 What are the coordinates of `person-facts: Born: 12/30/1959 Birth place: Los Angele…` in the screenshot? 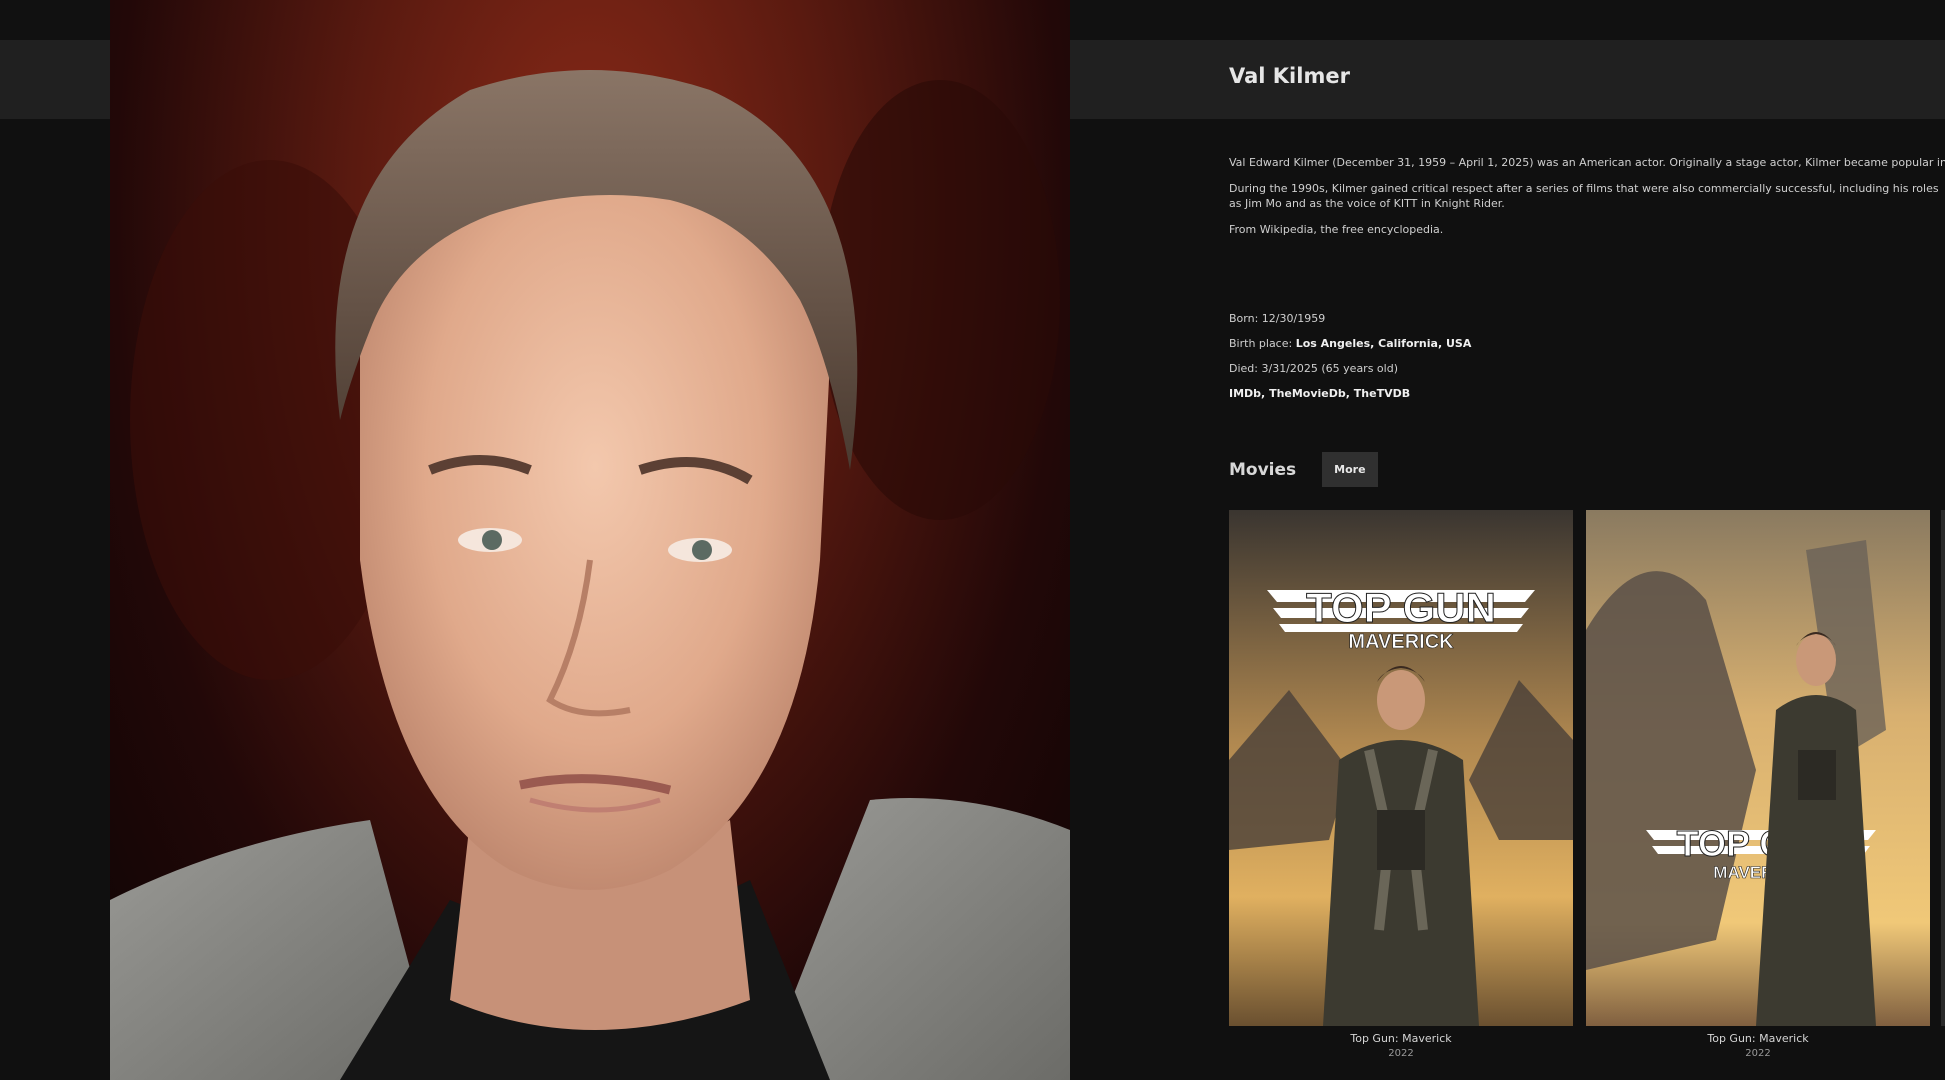 It's located at (1350, 362).